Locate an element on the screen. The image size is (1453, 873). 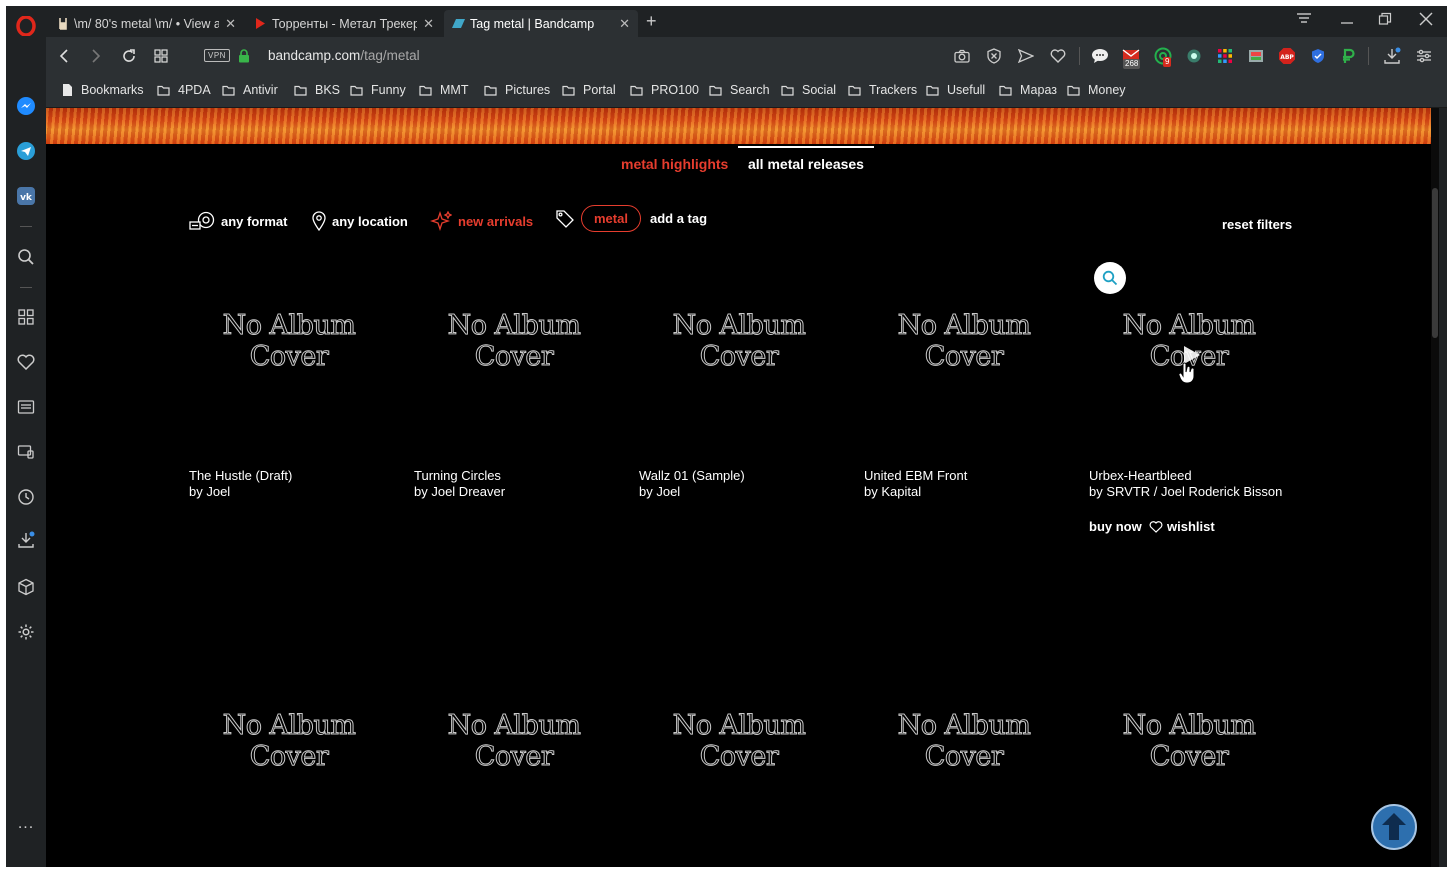
tabs-grid-icon is located at coordinates (161, 56).